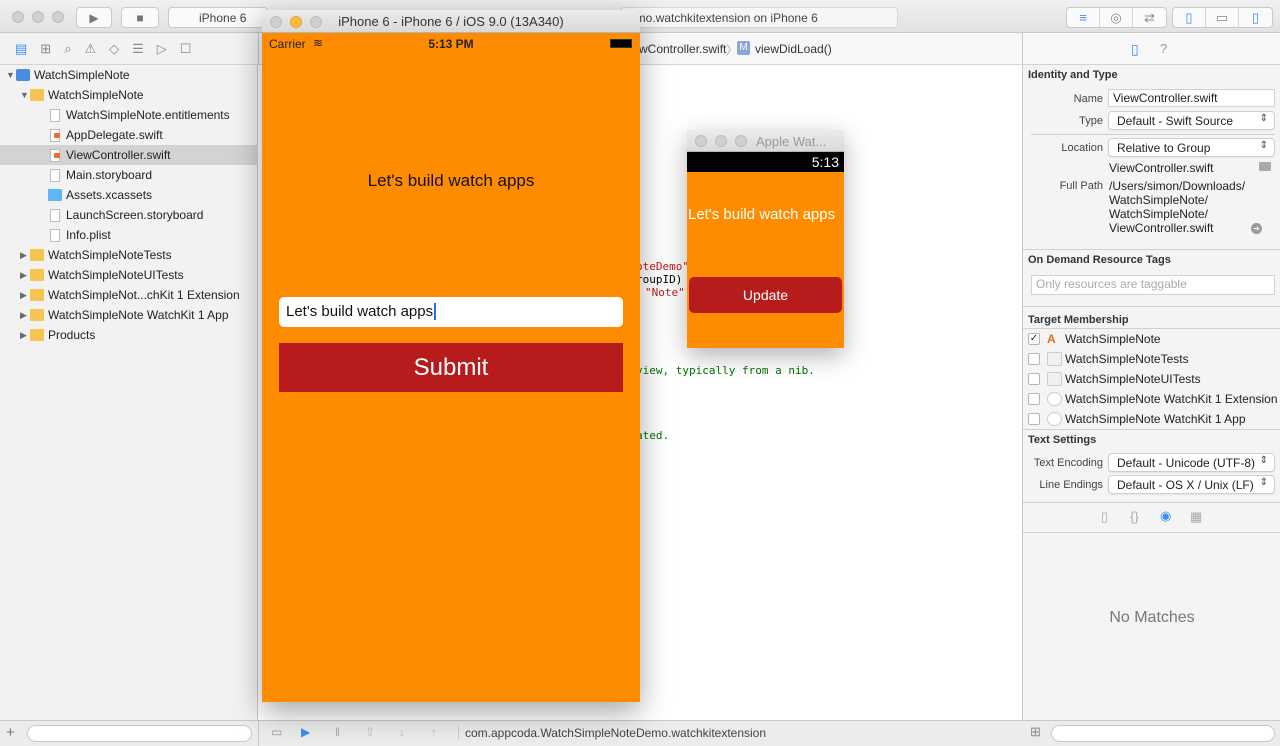  I want to click on update-button: Update, so click(765, 295).